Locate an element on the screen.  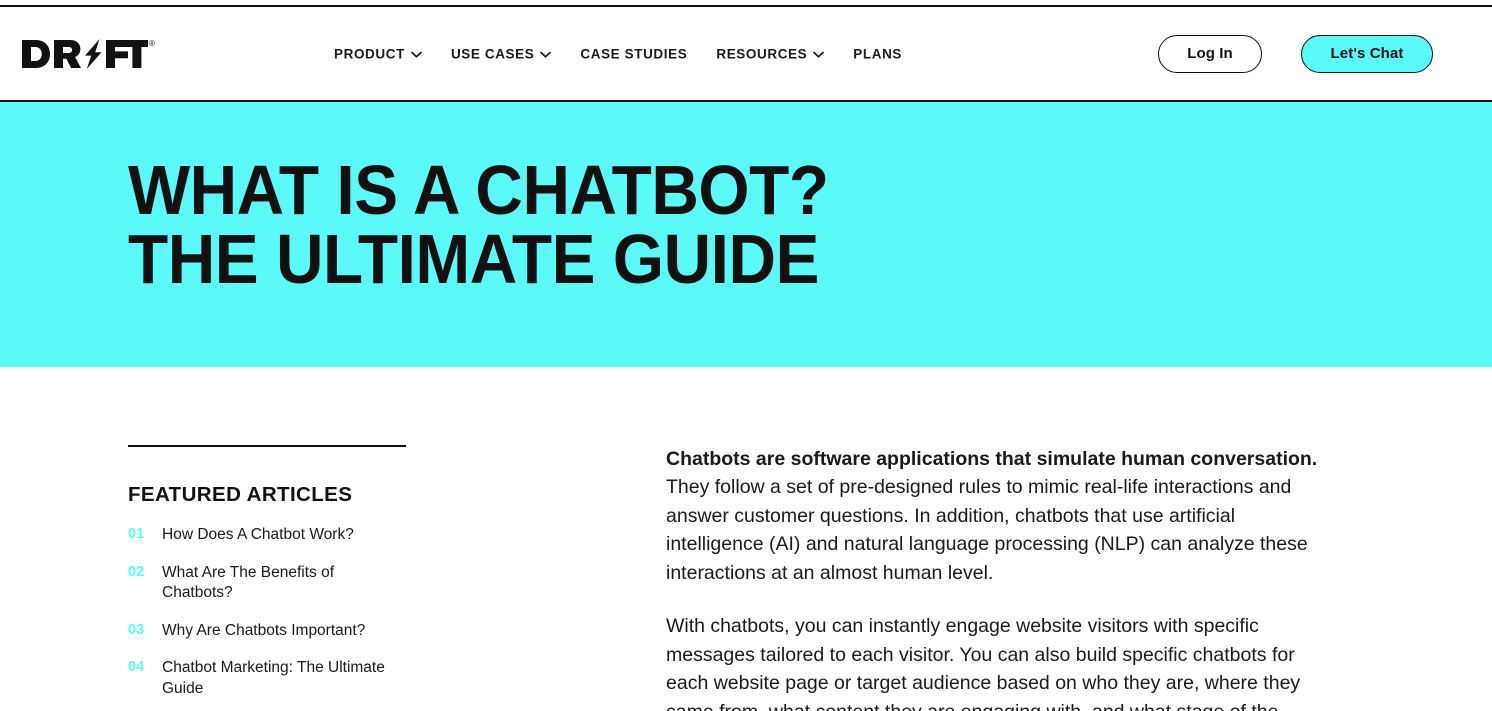
featured-articles-heading: FEATURED ARTICLES is located at coordinates (240, 494).